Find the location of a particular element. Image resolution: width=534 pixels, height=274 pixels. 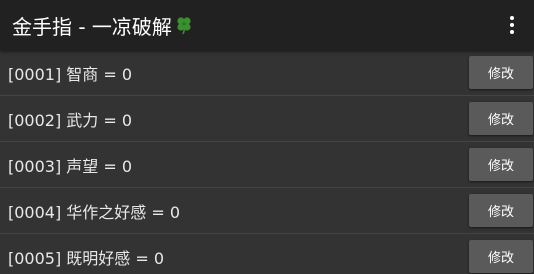

list-item-text: [0001] 智商 = 0 is located at coordinates (70, 74).